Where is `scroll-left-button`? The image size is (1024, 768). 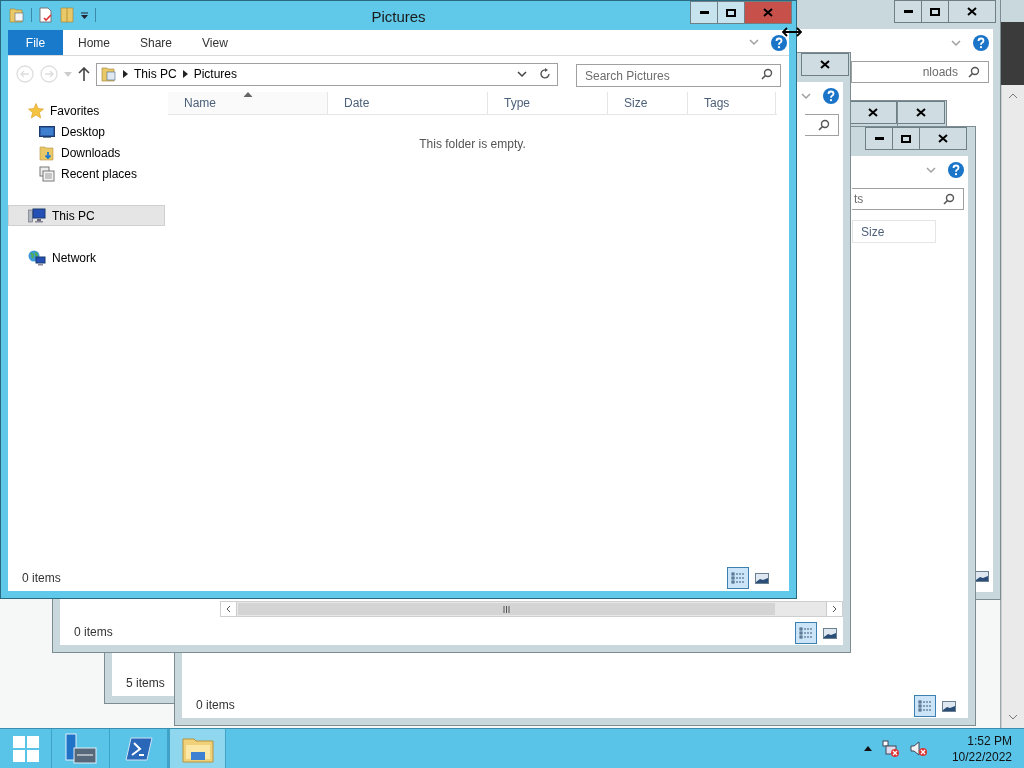
scroll-left-button is located at coordinates (229, 609).